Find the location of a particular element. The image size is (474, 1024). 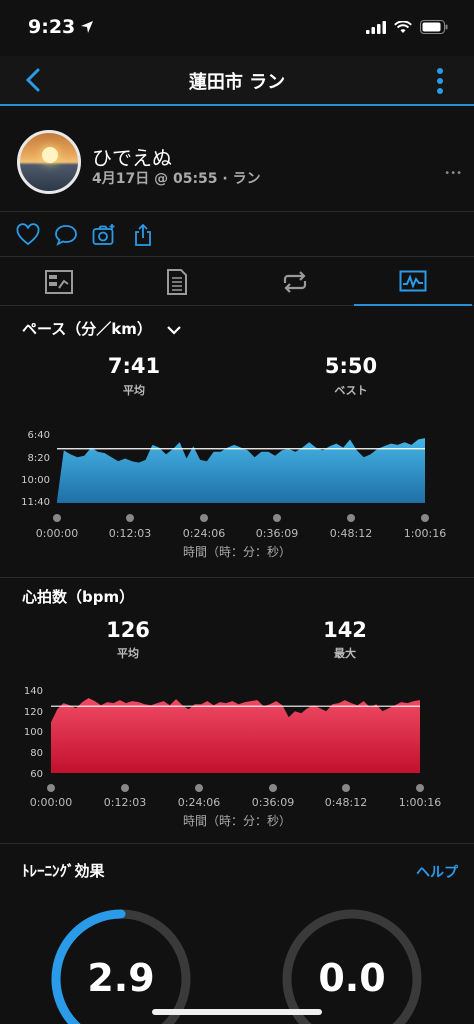

pace-xtick: 1:00:16 is located at coordinates (425, 533).